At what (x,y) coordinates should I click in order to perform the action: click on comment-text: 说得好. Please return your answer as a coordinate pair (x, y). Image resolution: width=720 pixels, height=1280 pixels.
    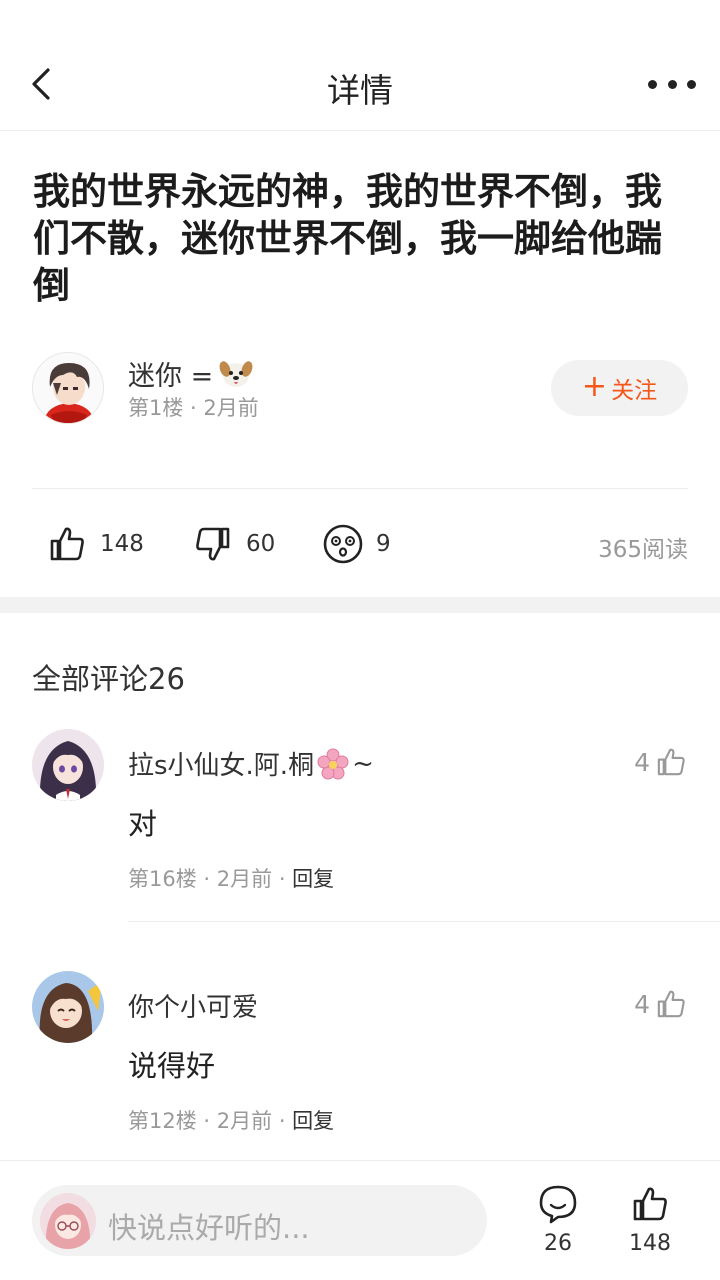
    Looking at the image, I should click on (172, 1066).